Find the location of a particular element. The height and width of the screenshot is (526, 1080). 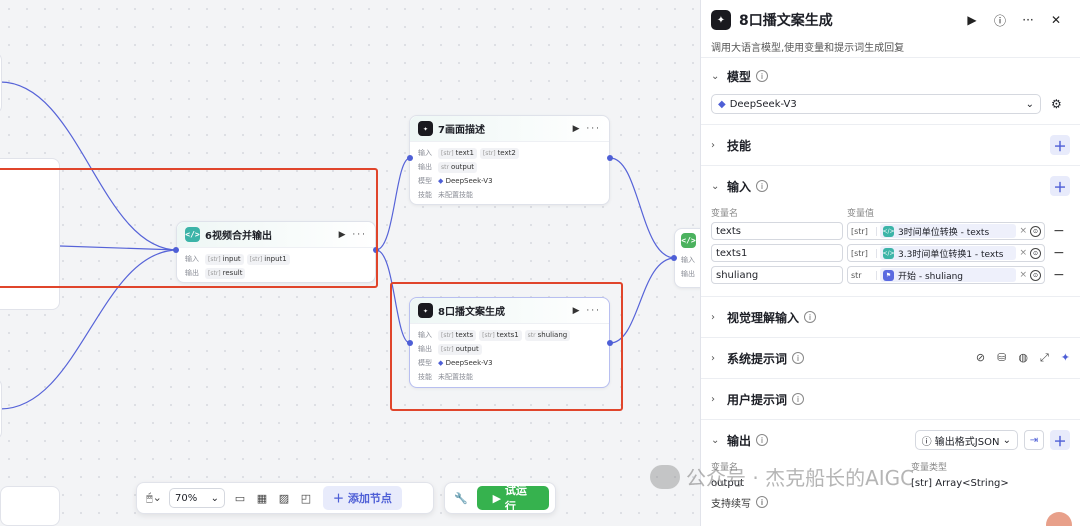

variable-name-input: shuliang is located at coordinates (777, 275).